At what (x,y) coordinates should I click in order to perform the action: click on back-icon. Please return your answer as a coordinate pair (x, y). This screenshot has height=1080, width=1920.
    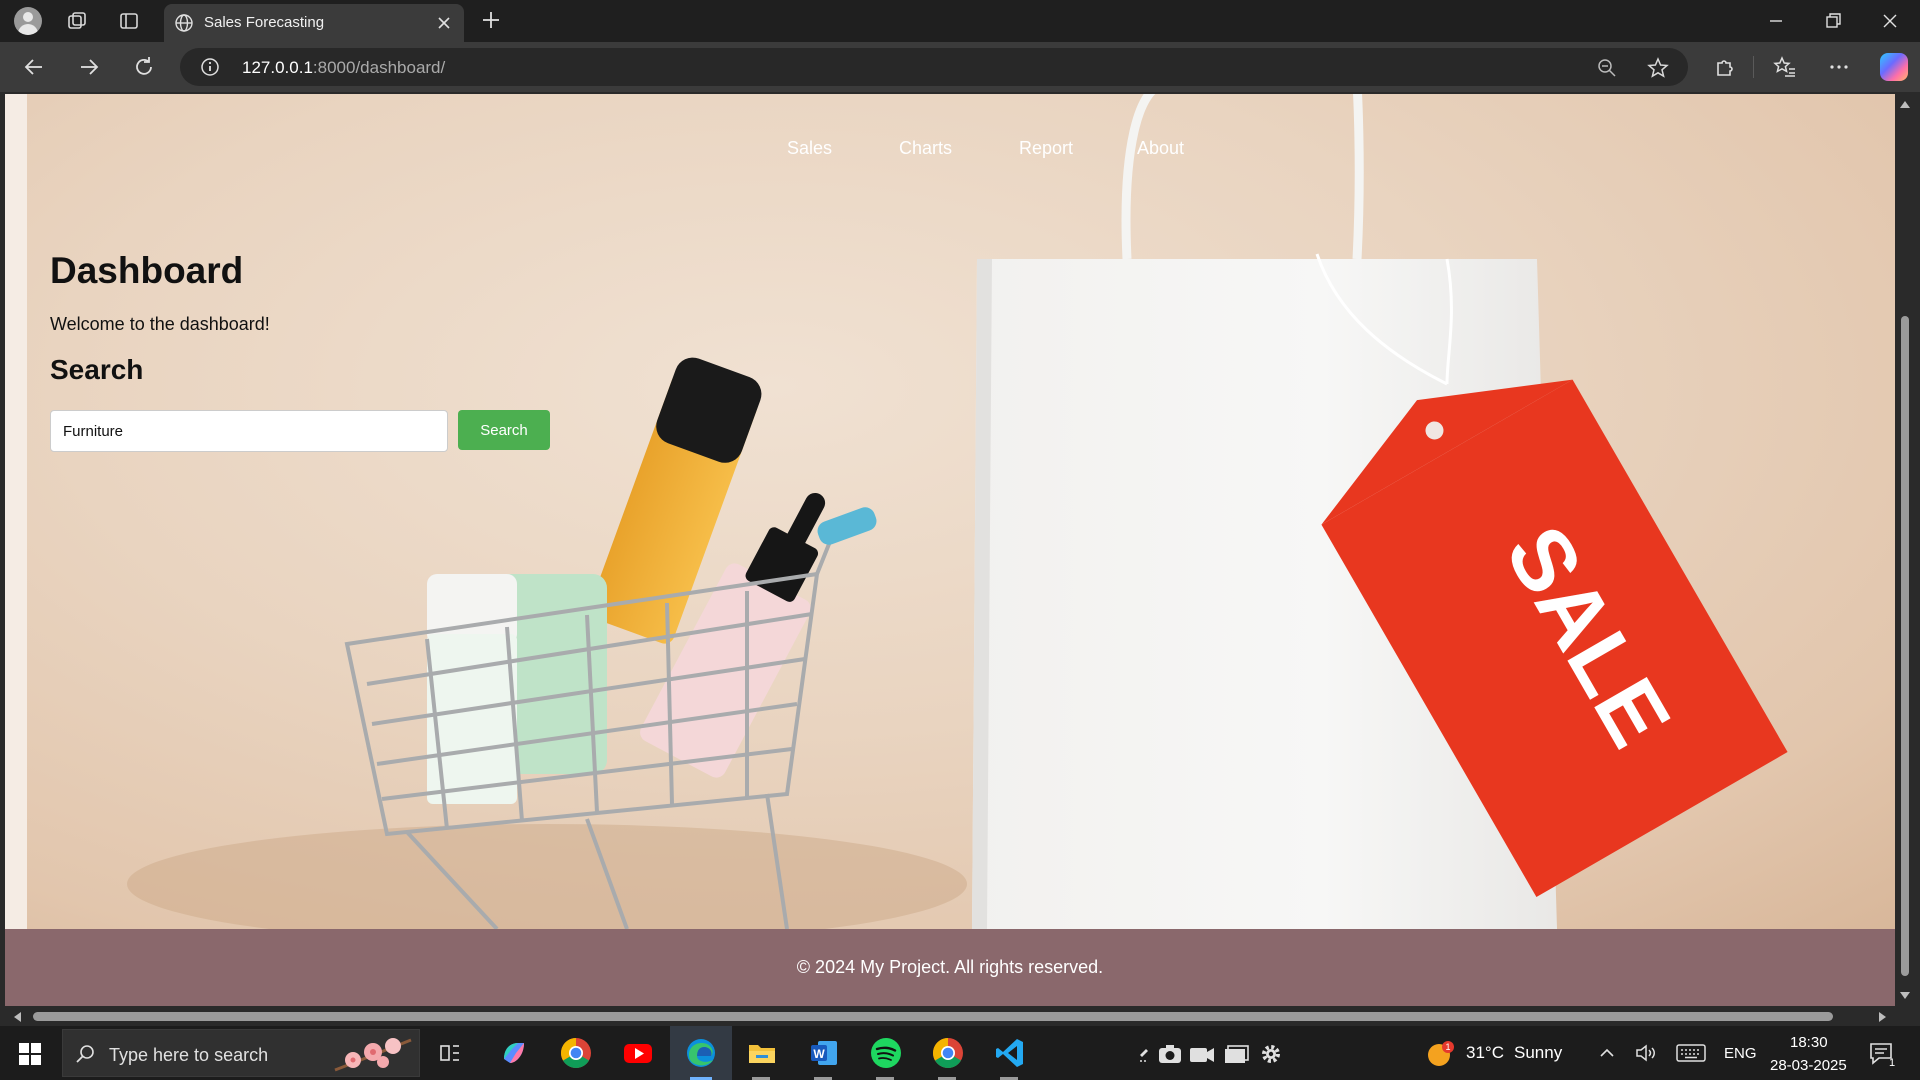
    Looking at the image, I should click on (34, 67).